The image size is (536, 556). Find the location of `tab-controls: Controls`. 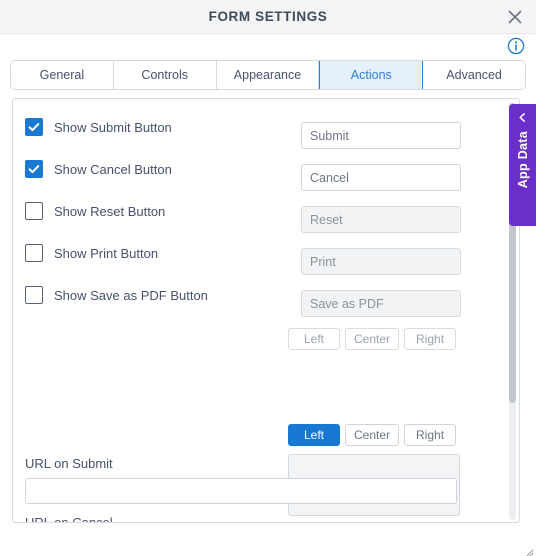

tab-controls: Controls is located at coordinates (165, 75).